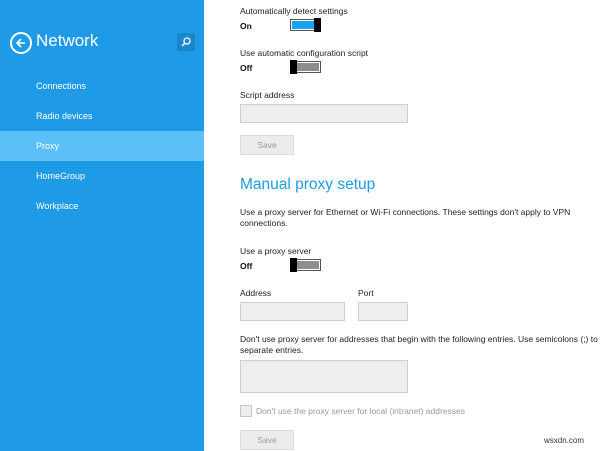 The height and width of the screenshot is (451, 600). I want to click on back-button, so click(21, 43).